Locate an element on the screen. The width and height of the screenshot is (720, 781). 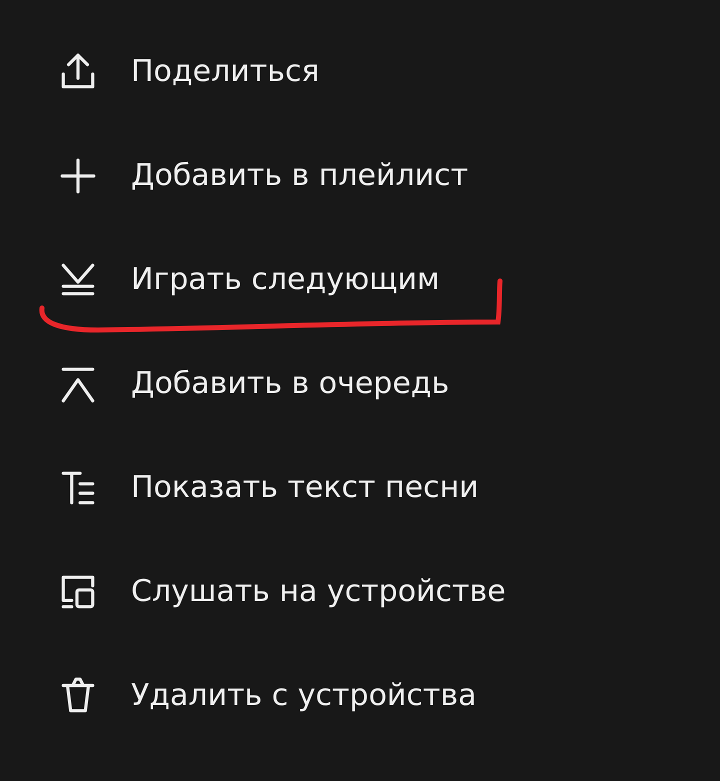
menu-item: Добавить в плейлист is located at coordinates (299, 176).